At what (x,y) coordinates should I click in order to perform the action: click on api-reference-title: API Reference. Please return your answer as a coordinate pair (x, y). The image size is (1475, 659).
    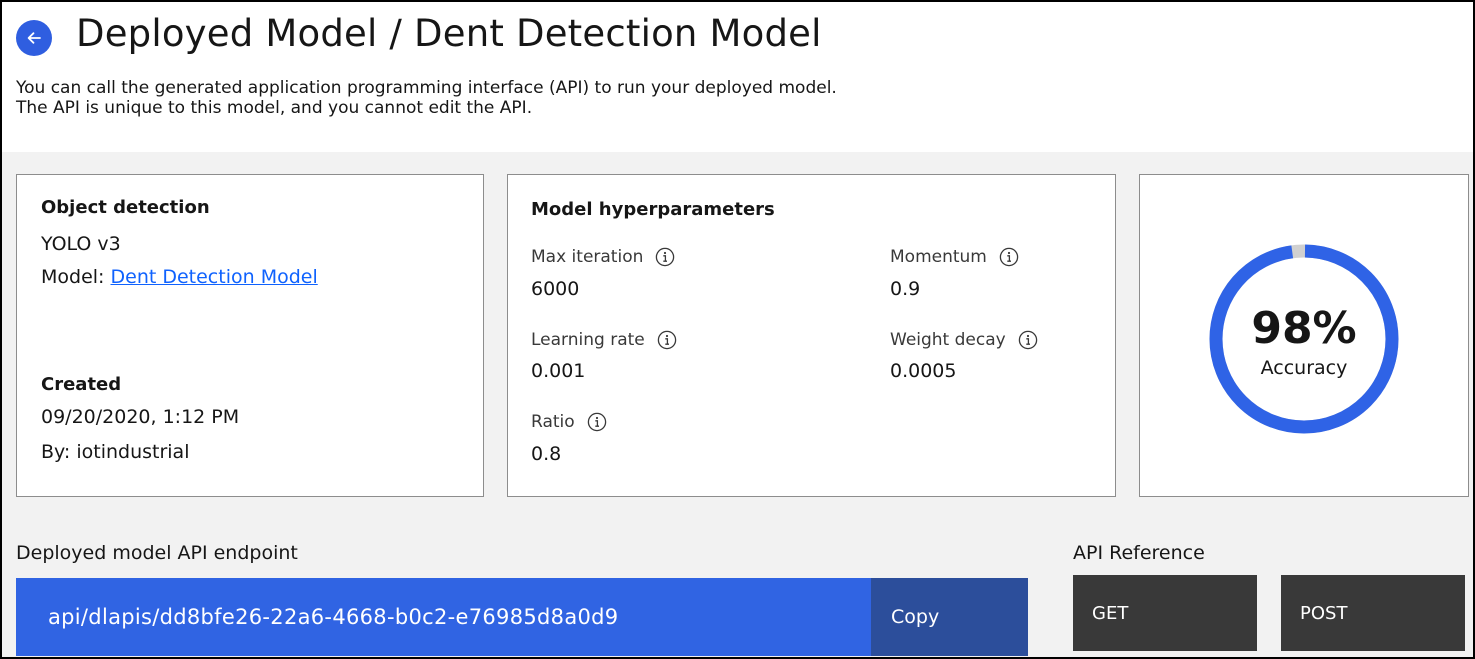
    Looking at the image, I should click on (1139, 553).